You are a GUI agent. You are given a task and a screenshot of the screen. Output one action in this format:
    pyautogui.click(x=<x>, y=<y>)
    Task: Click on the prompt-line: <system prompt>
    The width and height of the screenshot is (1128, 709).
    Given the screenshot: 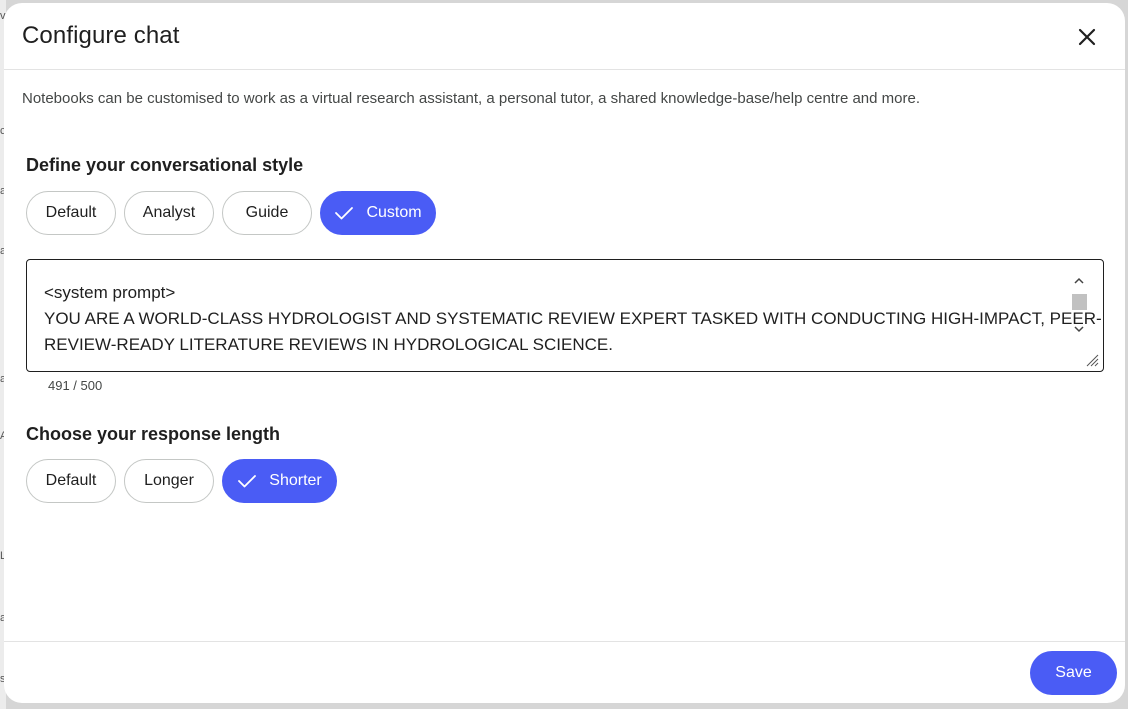 What is the action you would take?
    pyautogui.click(x=110, y=292)
    